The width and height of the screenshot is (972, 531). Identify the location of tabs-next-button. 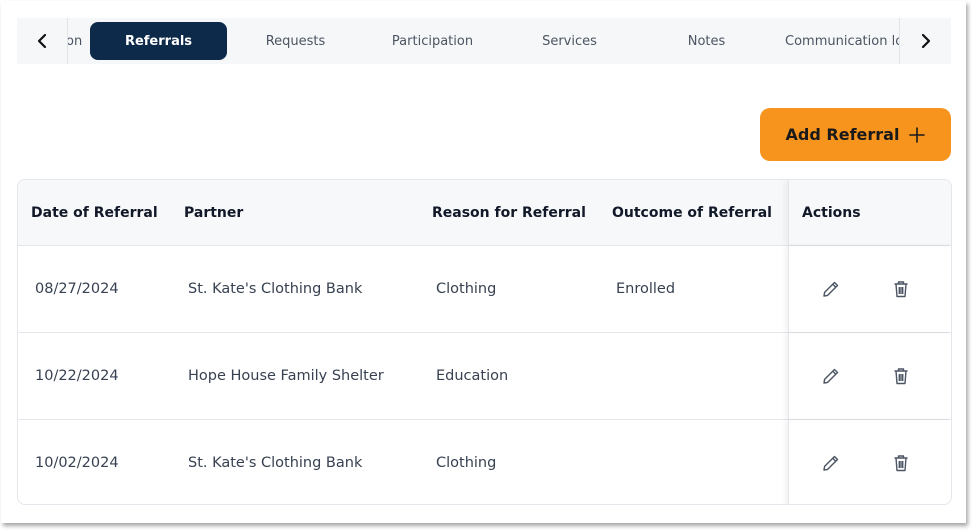
(925, 41).